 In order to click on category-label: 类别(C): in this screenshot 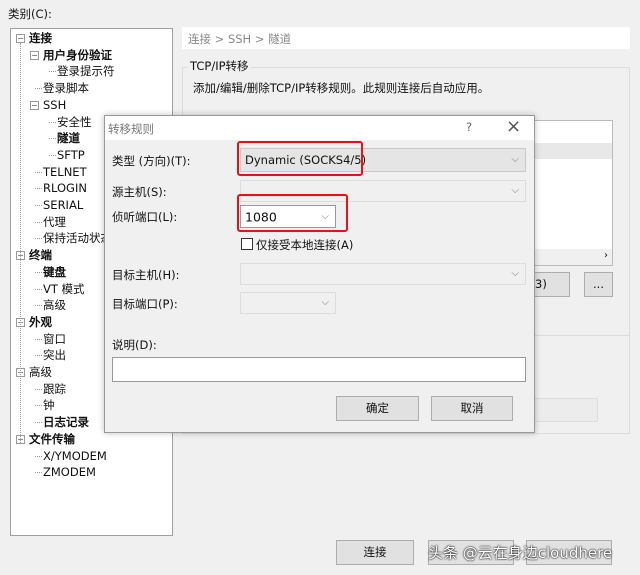, I will do `click(30, 14)`.